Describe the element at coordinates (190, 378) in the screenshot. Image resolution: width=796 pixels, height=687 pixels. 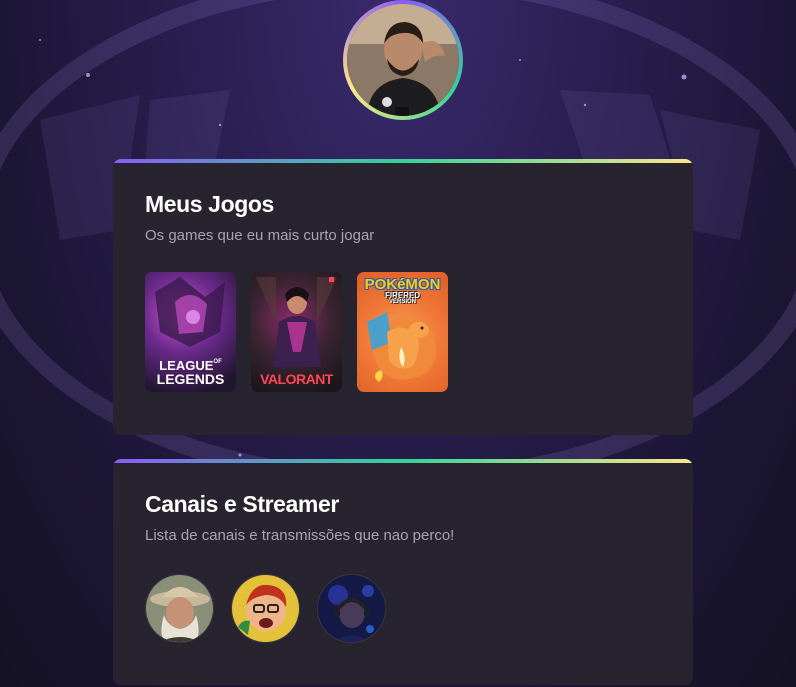
I see `lol-line2: LEGENDS` at that location.